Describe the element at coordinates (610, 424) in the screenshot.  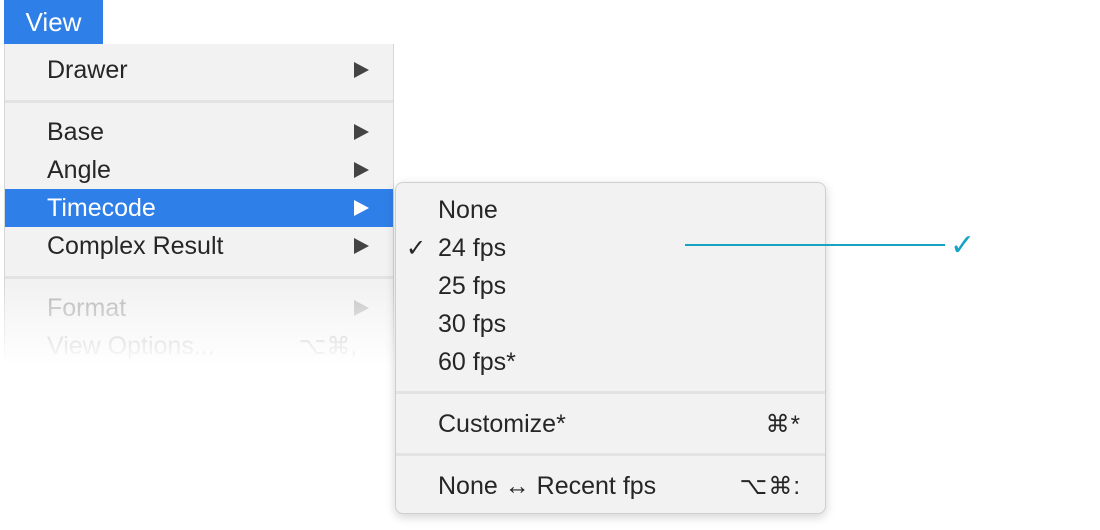
I see `submenu-item-customize: Customize* ⌘*` at that location.